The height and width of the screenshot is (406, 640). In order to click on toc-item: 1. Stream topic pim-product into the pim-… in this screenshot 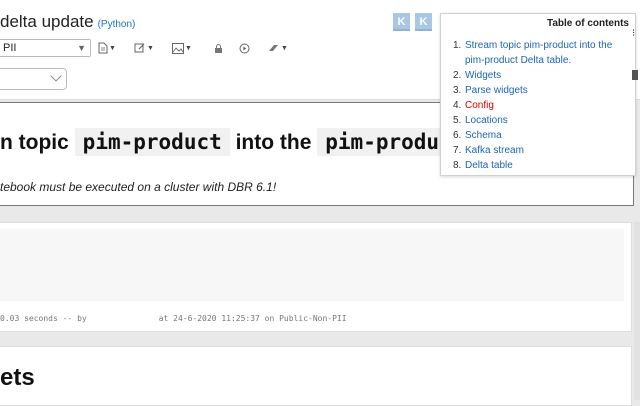, I will do `click(543, 53)`.